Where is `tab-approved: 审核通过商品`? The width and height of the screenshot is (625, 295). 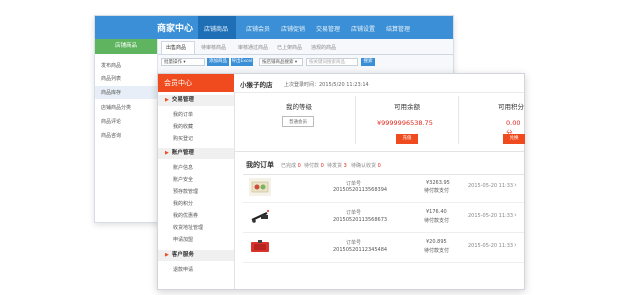
tab-approved: 审核通过商品 is located at coordinates (253, 47).